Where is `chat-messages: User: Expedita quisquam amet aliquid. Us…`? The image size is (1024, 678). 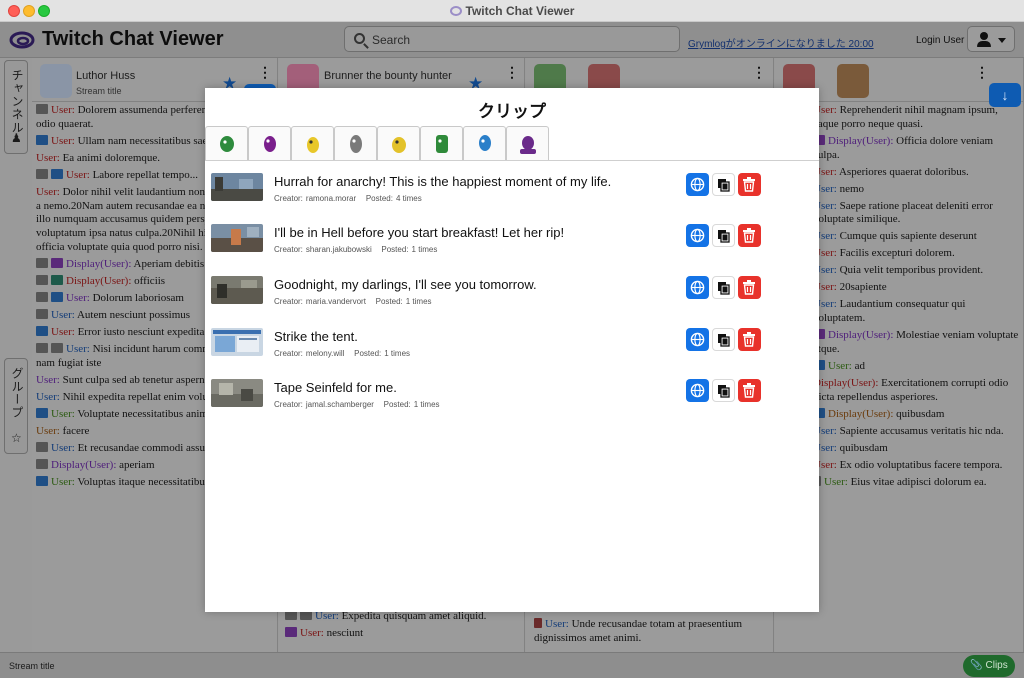
chat-messages: User: Expedita quisquam amet aliquid. Us… is located at coordinates (385, 627).